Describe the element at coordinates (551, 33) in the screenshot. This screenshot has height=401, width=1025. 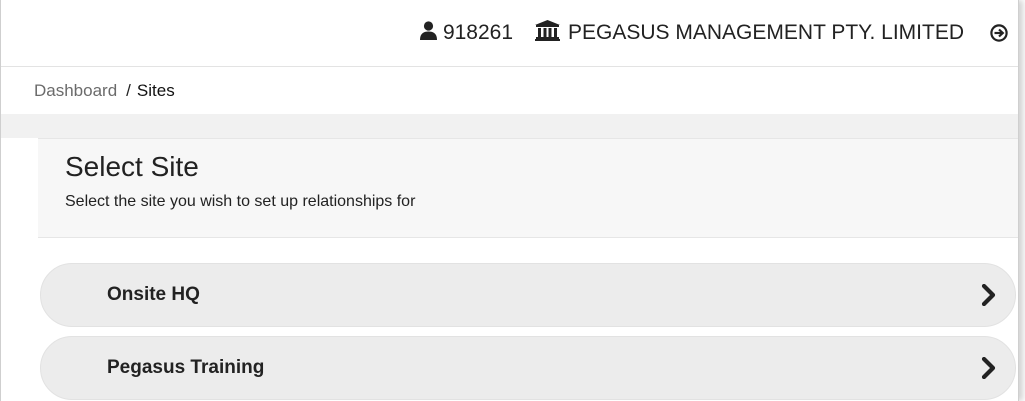
I see `bank-icon` at that location.